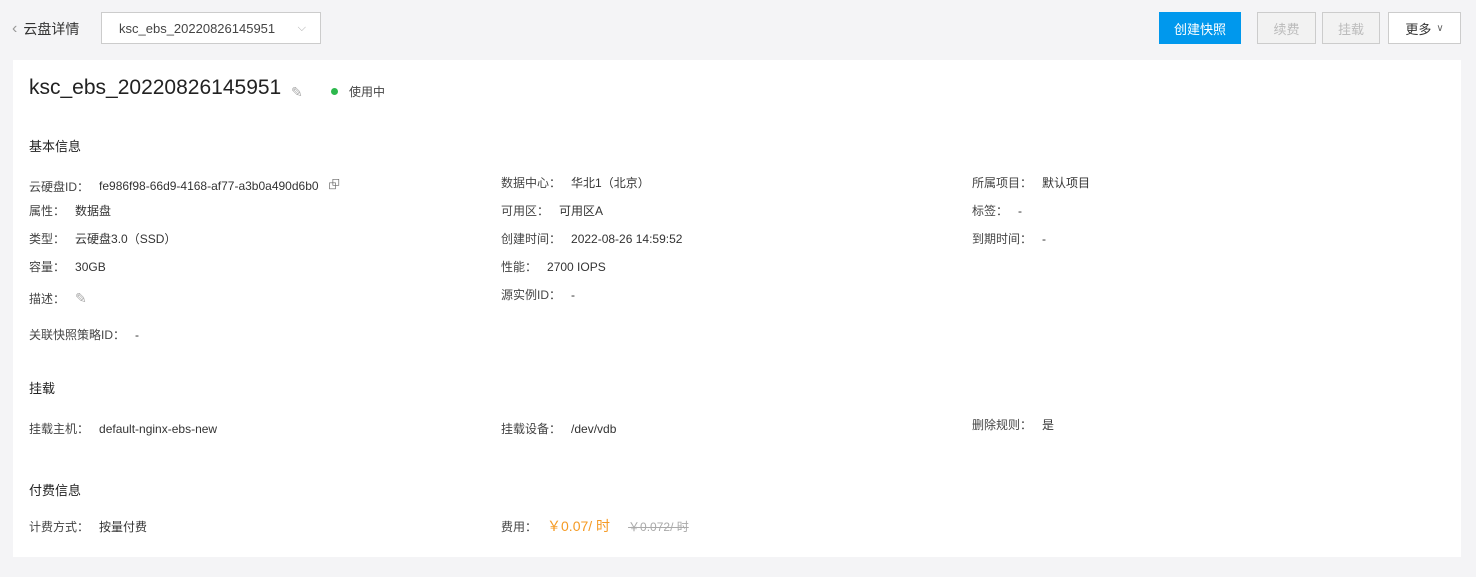 This screenshot has height=577, width=1476. I want to click on renew-button: 续费, so click(1286, 28).